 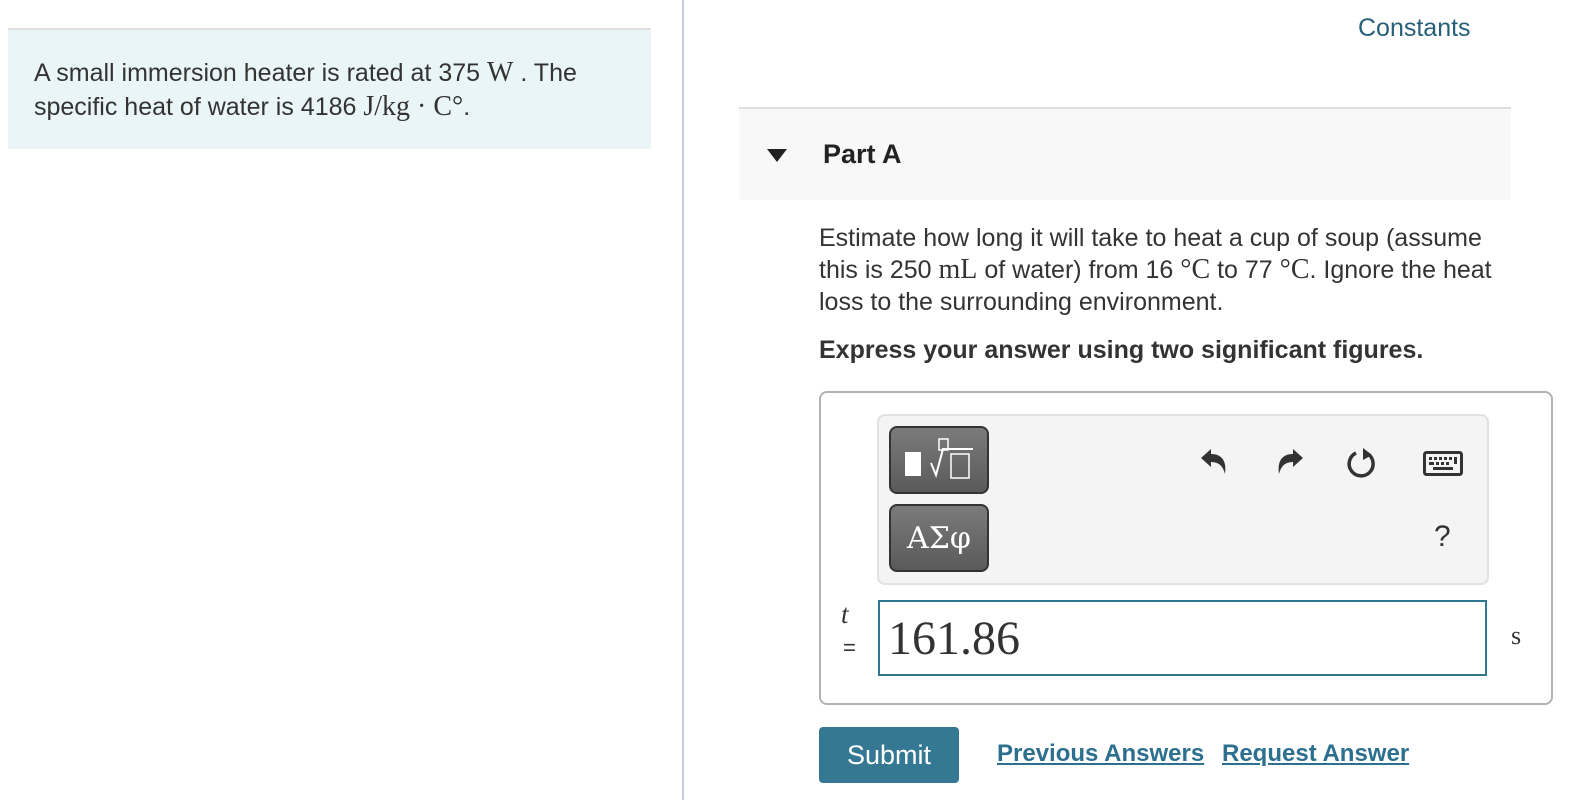 What do you see at coordinates (1183, 499) in the screenshot?
I see `math-toolbar: ΑΣφ ?` at bounding box center [1183, 499].